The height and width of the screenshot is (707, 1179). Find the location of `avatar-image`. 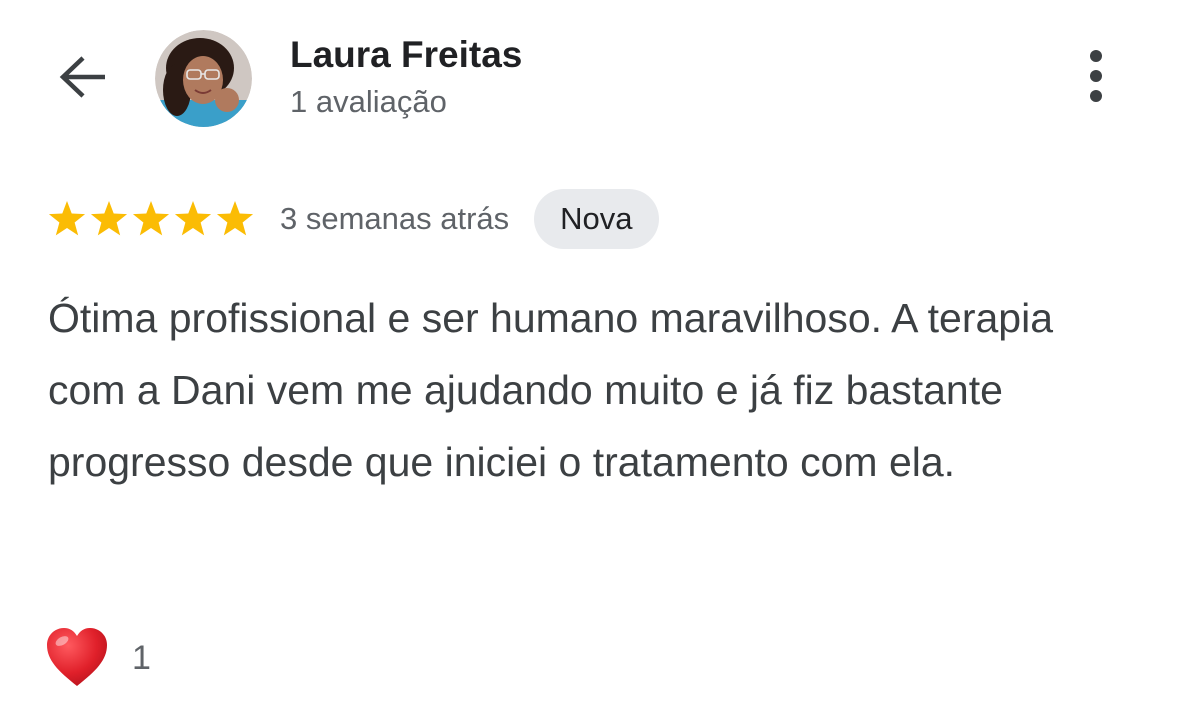

avatar-image is located at coordinates (203, 78).